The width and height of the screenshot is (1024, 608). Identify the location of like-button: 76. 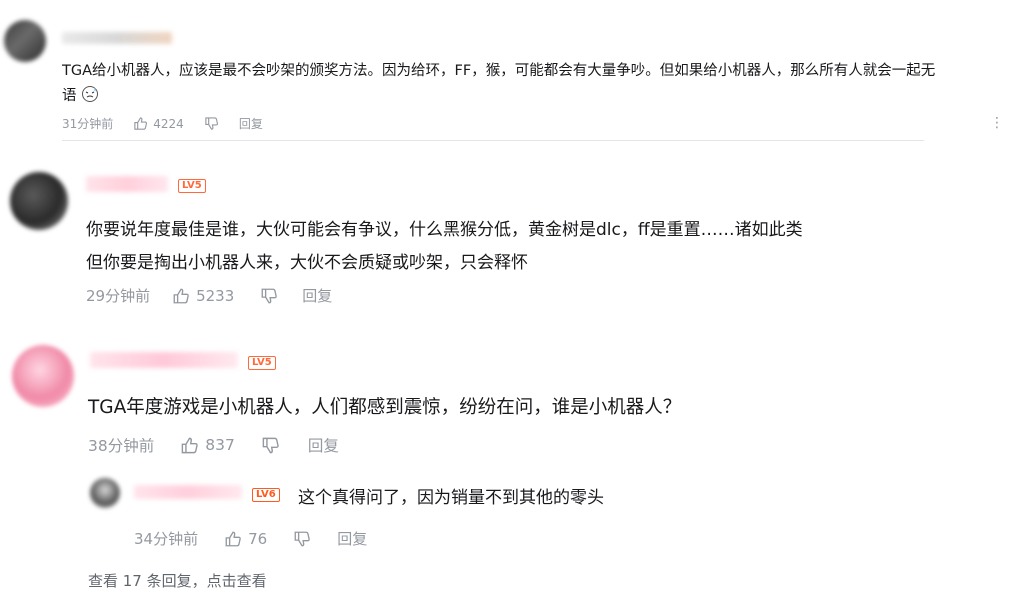
(245, 539).